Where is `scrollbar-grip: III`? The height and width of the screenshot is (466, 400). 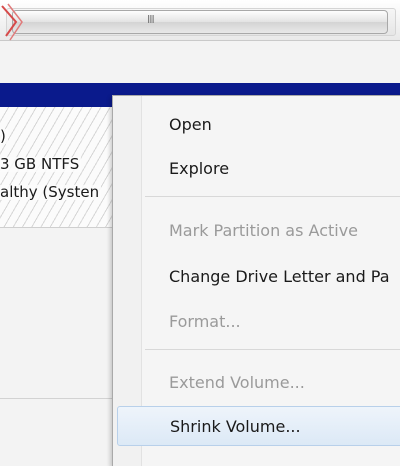 scrollbar-grip: III is located at coordinates (151, 19).